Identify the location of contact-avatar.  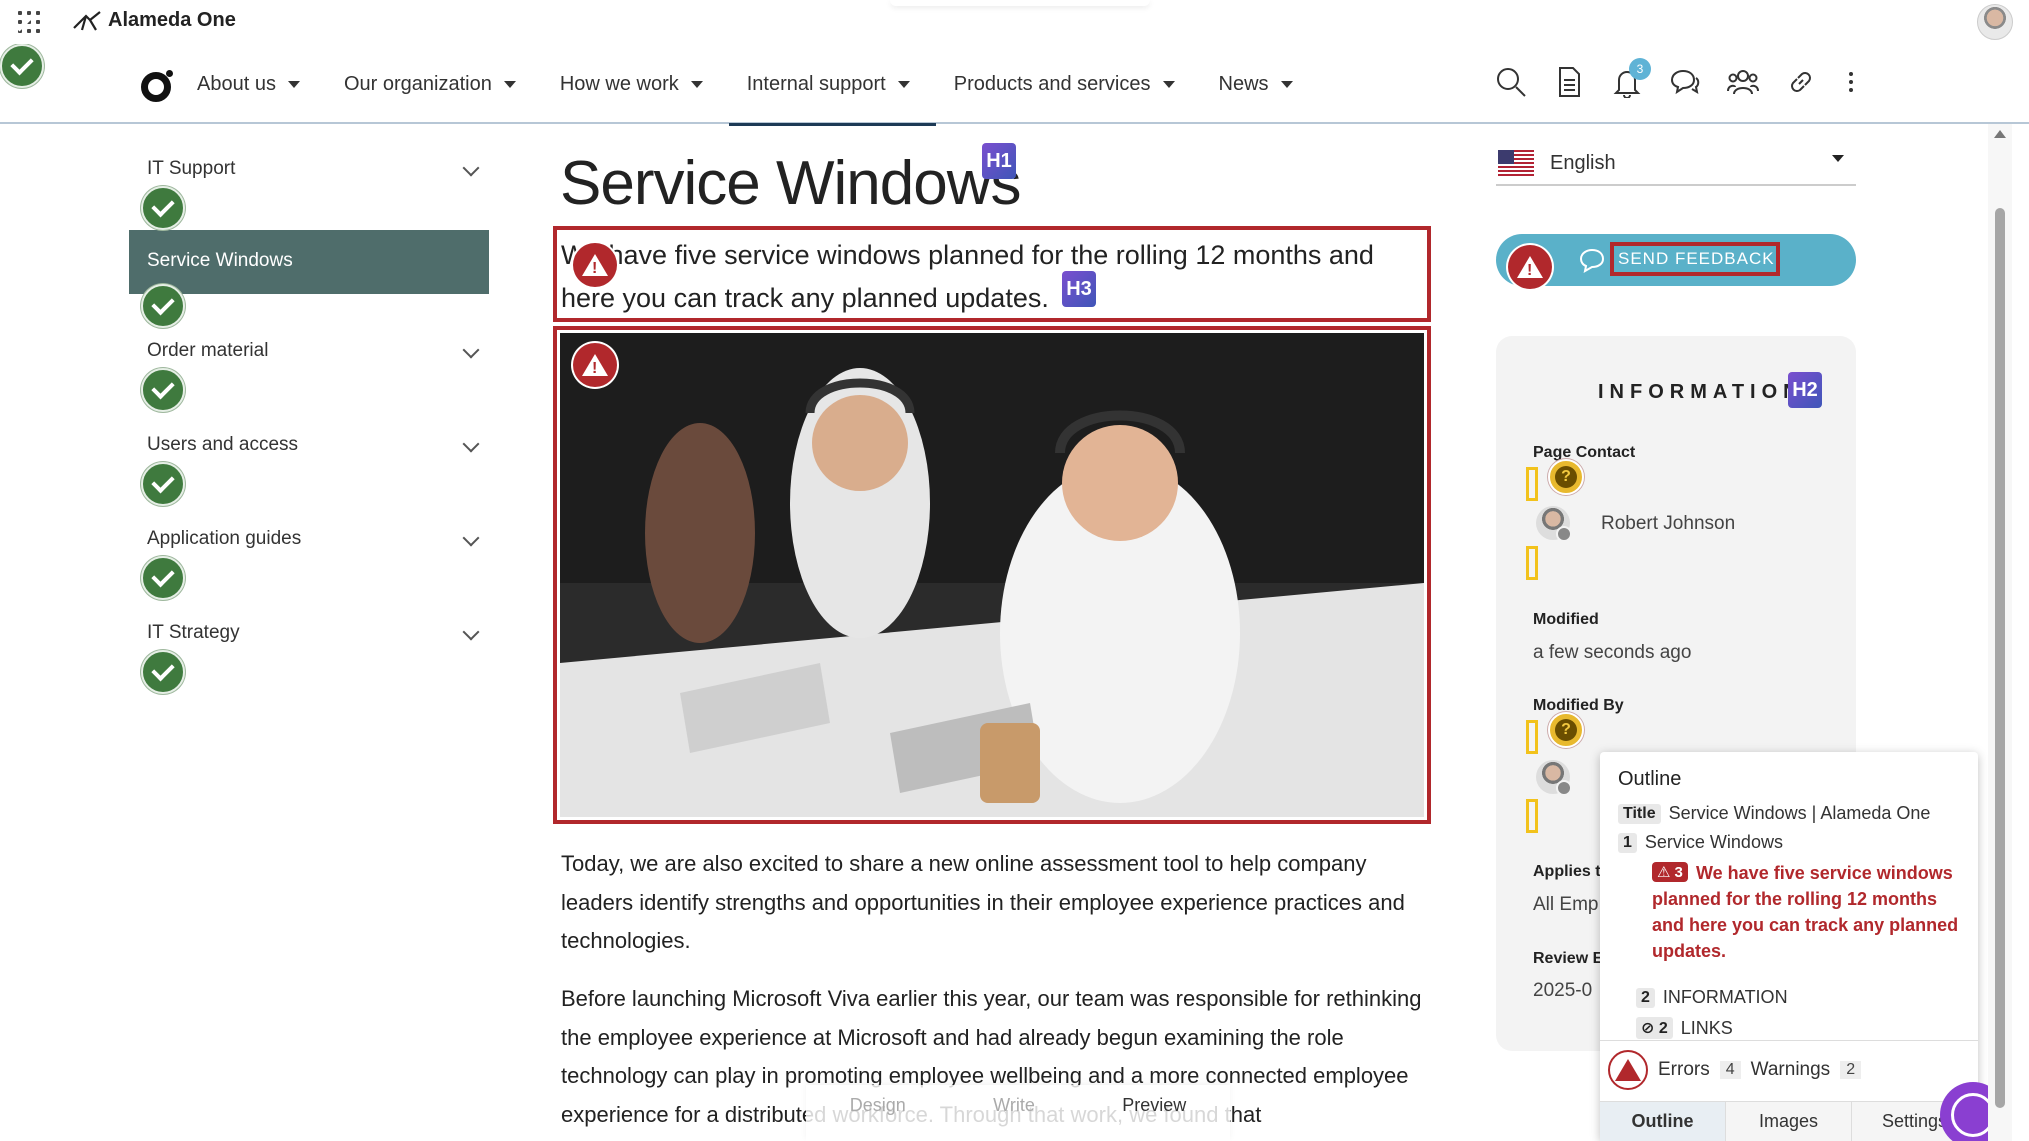
(1554, 524).